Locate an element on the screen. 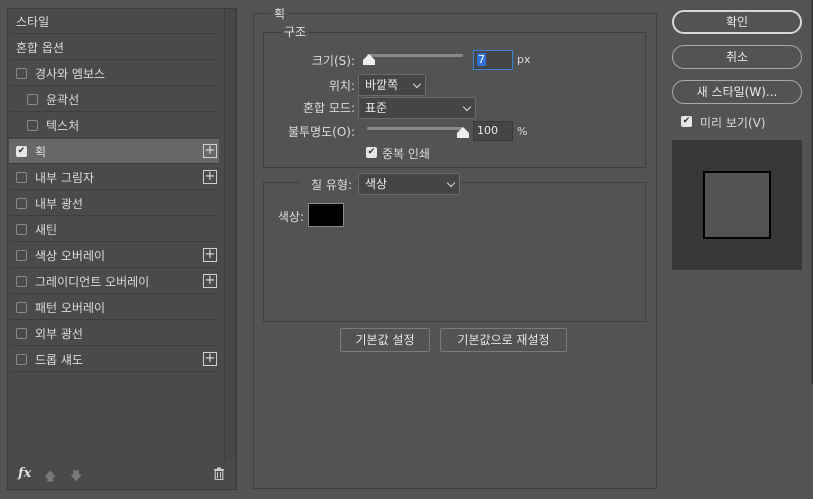  style-item-pattern-overlay: 패턴 오버레이 is located at coordinates (114, 307).